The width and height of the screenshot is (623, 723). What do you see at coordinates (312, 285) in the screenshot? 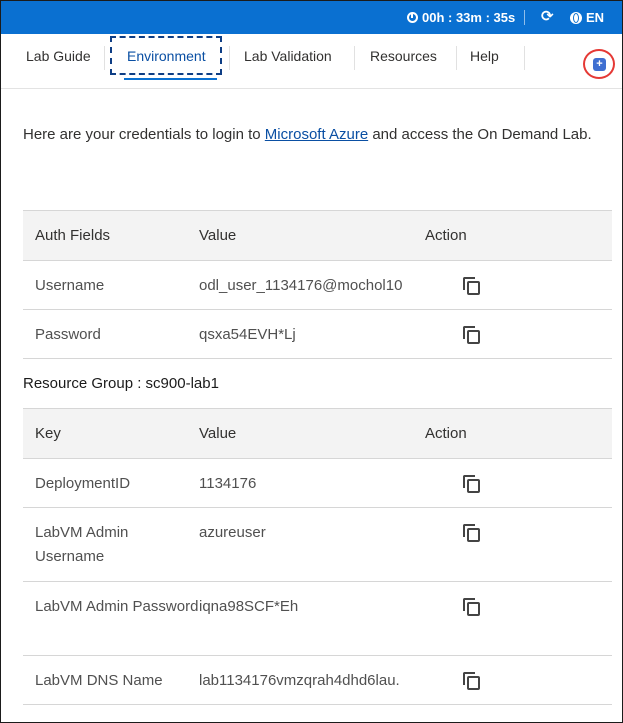
I see `field-value: odl_user_1134176@mochol10` at bounding box center [312, 285].